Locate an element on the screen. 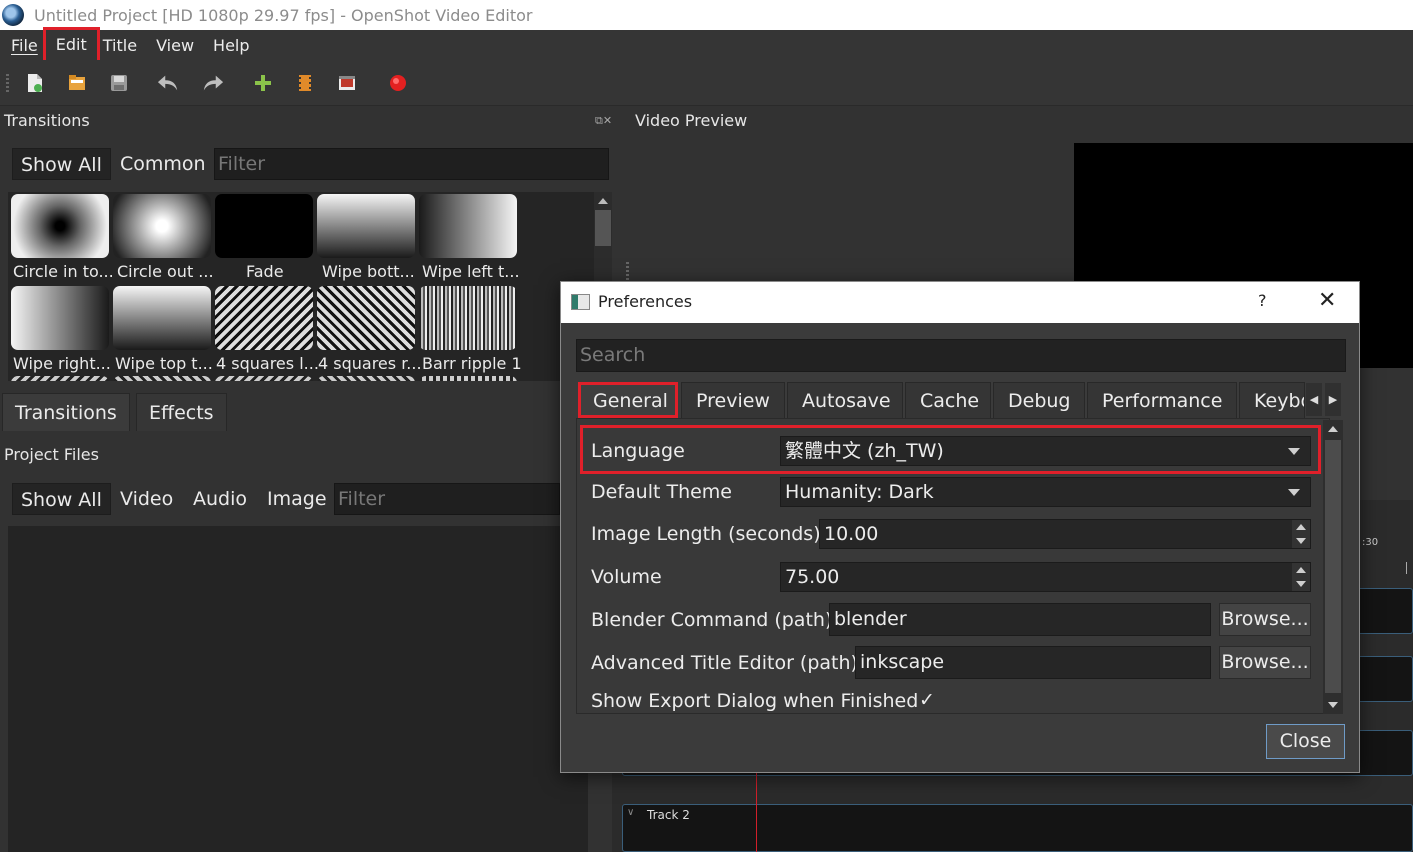 The height and width of the screenshot is (852, 1413). dialog-close-icon: ✕ is located at coordinates (1327, 300).